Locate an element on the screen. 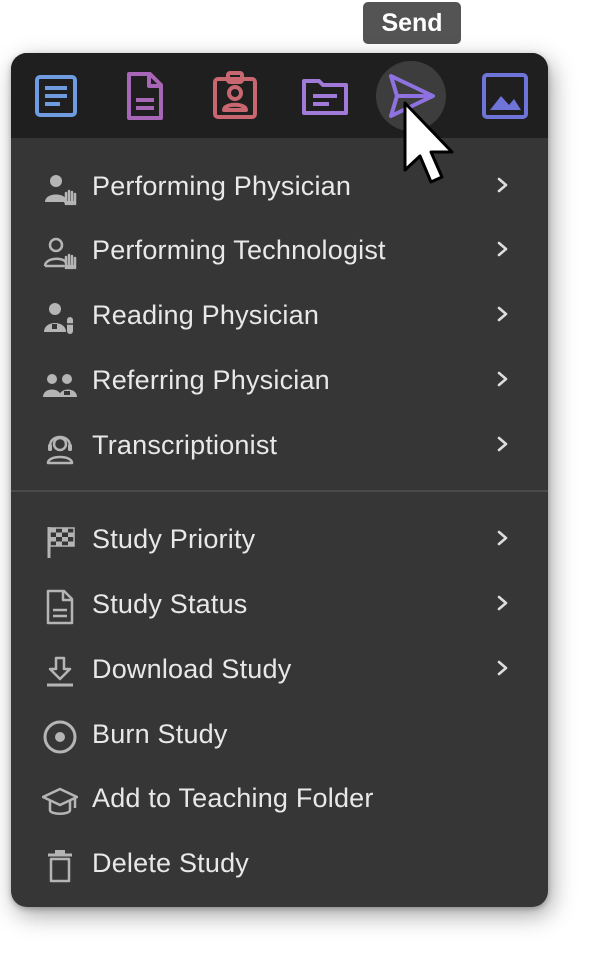  text-document-icon is located at coordinates (56, 96).